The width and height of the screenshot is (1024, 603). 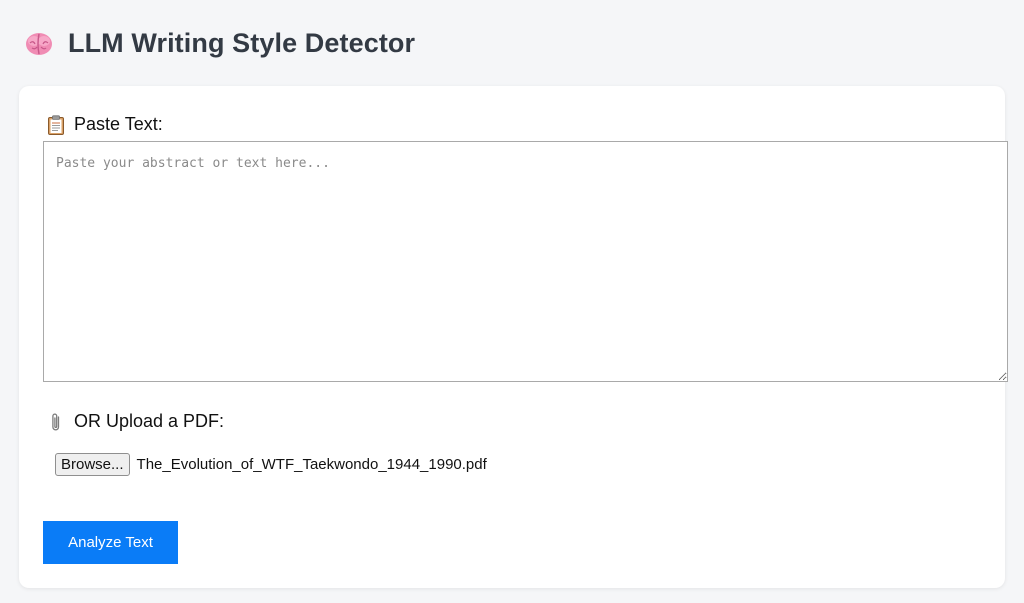 I want to click on clipboard-icon, so click(x=56, y=124).